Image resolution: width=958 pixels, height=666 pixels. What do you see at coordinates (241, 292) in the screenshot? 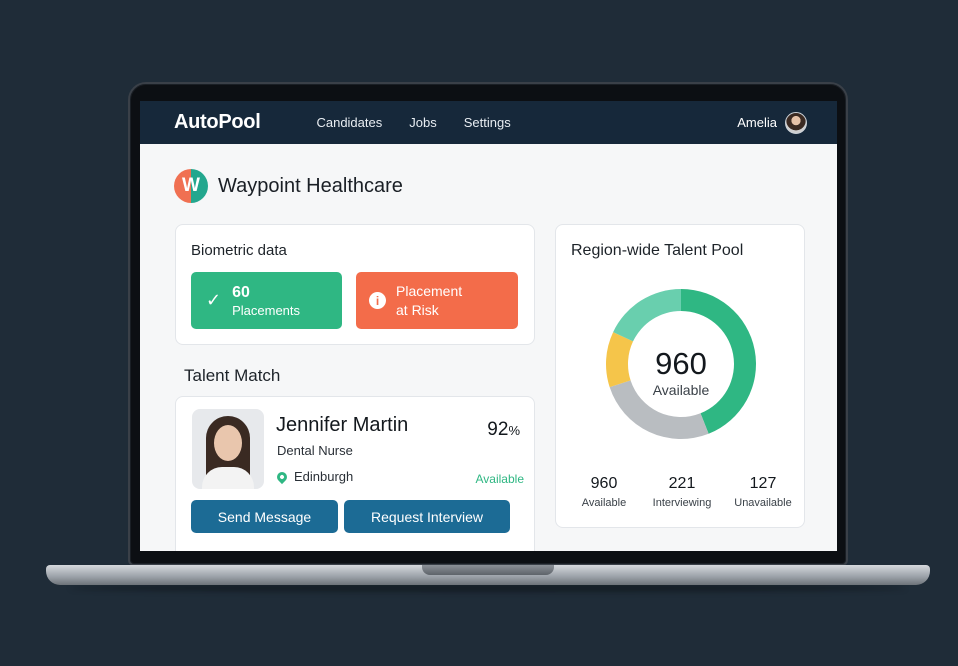
I see `placements-count: 60` at bounding box center [241, 292].